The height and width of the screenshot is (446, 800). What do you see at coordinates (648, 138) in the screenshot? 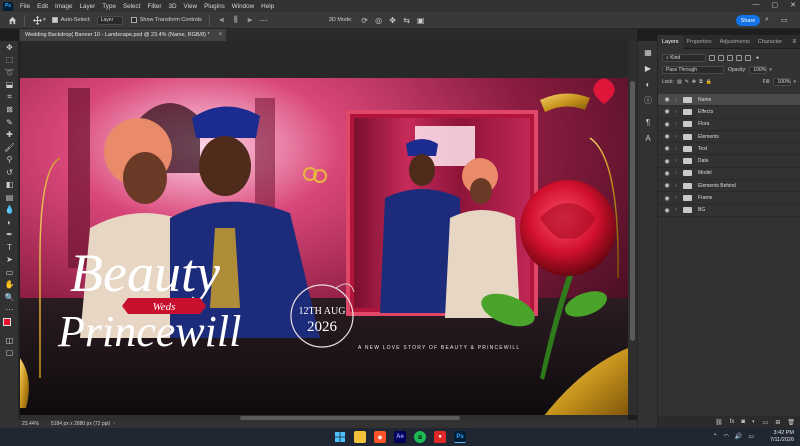
I see `character-panel-icon: A` at bounding box center [648, 138].